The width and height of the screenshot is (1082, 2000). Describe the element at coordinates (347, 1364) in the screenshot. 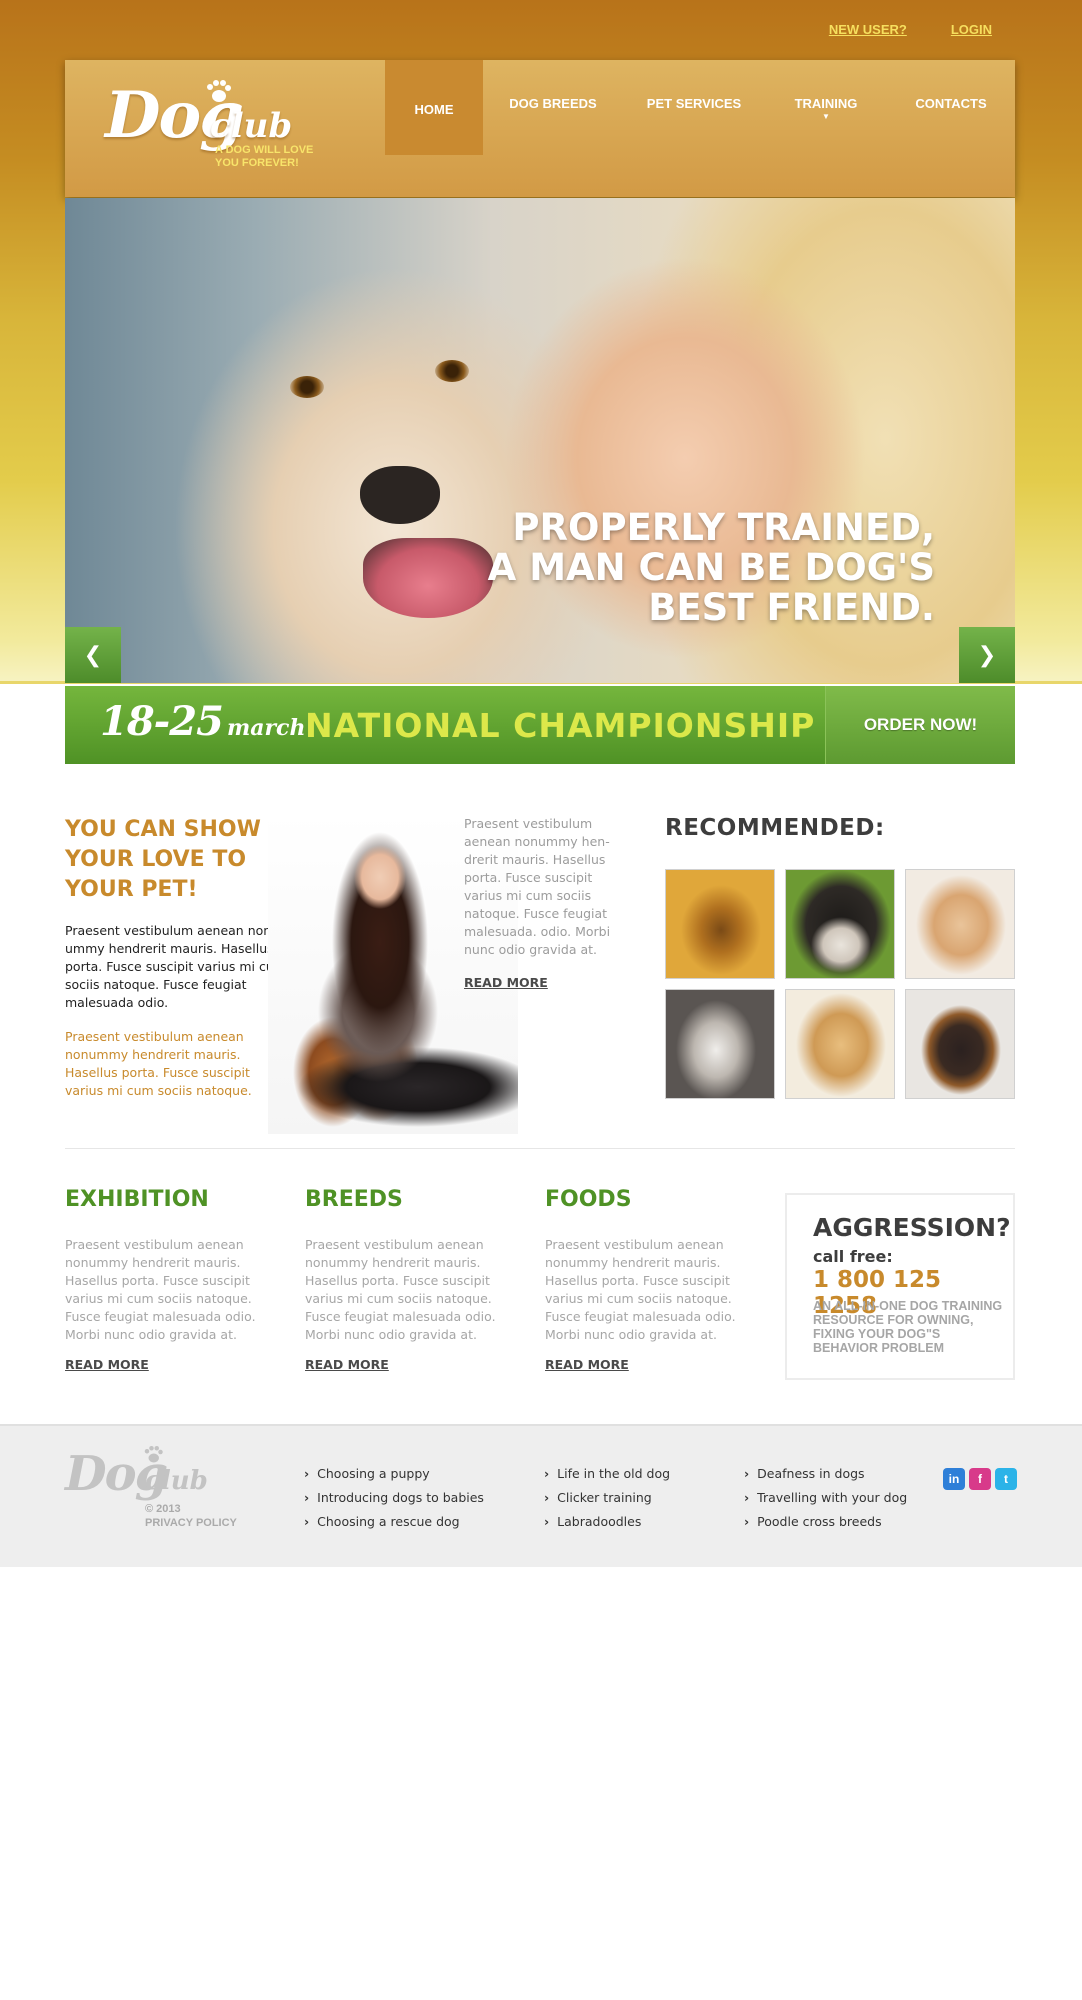

I see `breeds-read-more-link: READ MORE` at that location.